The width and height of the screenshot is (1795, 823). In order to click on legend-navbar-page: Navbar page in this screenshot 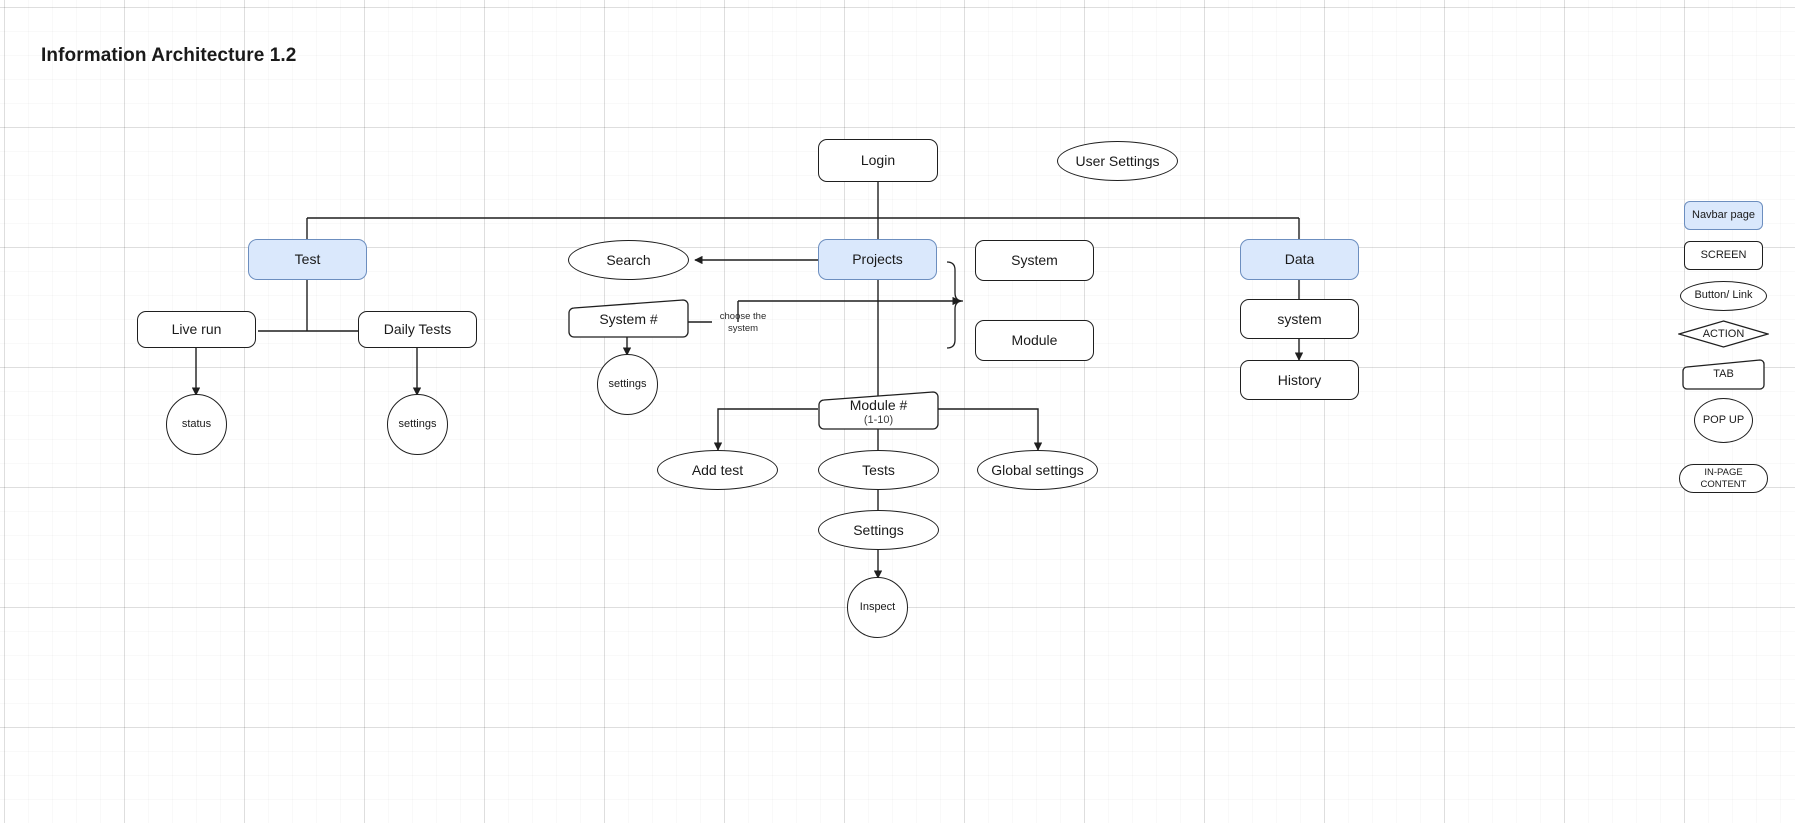, I will do `click(1723, 215)`.